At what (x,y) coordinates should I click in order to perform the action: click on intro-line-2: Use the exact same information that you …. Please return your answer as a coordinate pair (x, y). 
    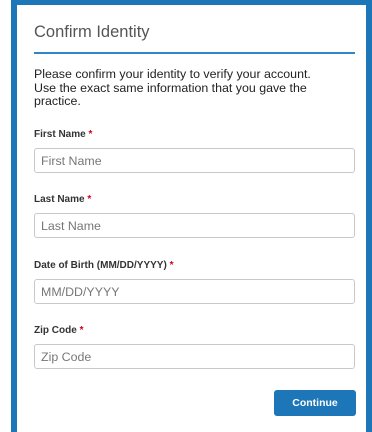
    Looking at the image, I should click on (170, 87).